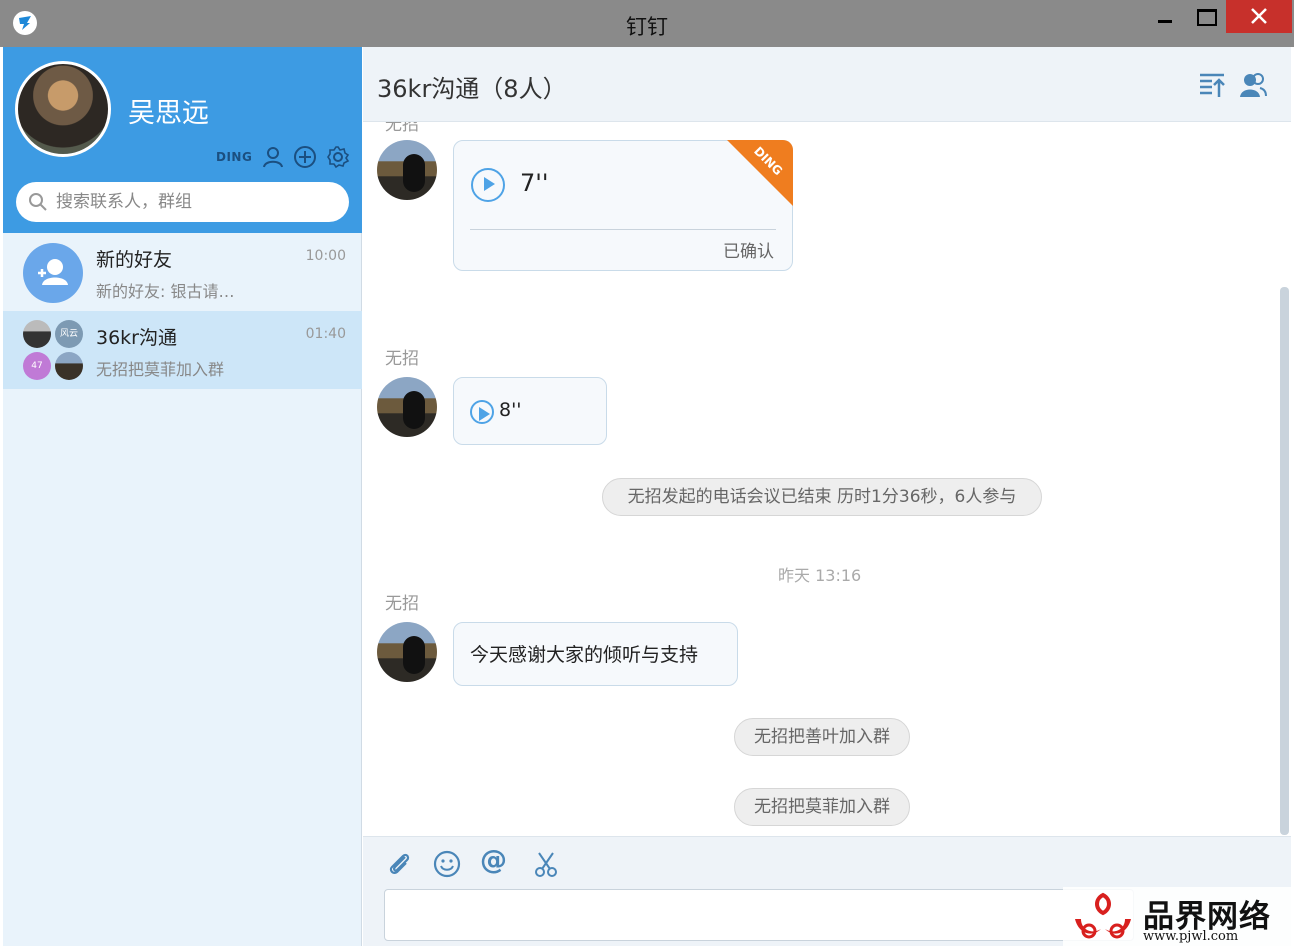  What do you see at coordinates (63, 109) in the screenshot?
I see `user-avatar` at bounding box center [63, 109].